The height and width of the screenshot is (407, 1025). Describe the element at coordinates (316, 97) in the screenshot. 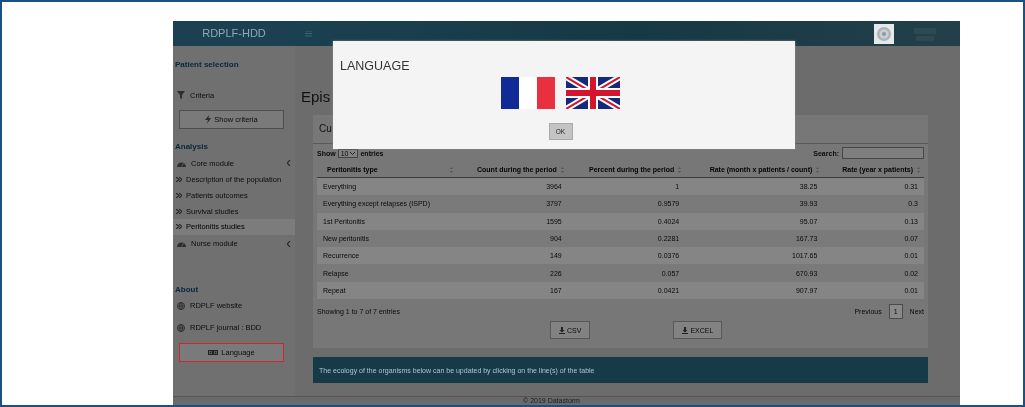

I see `page-title: Epis` at that location.